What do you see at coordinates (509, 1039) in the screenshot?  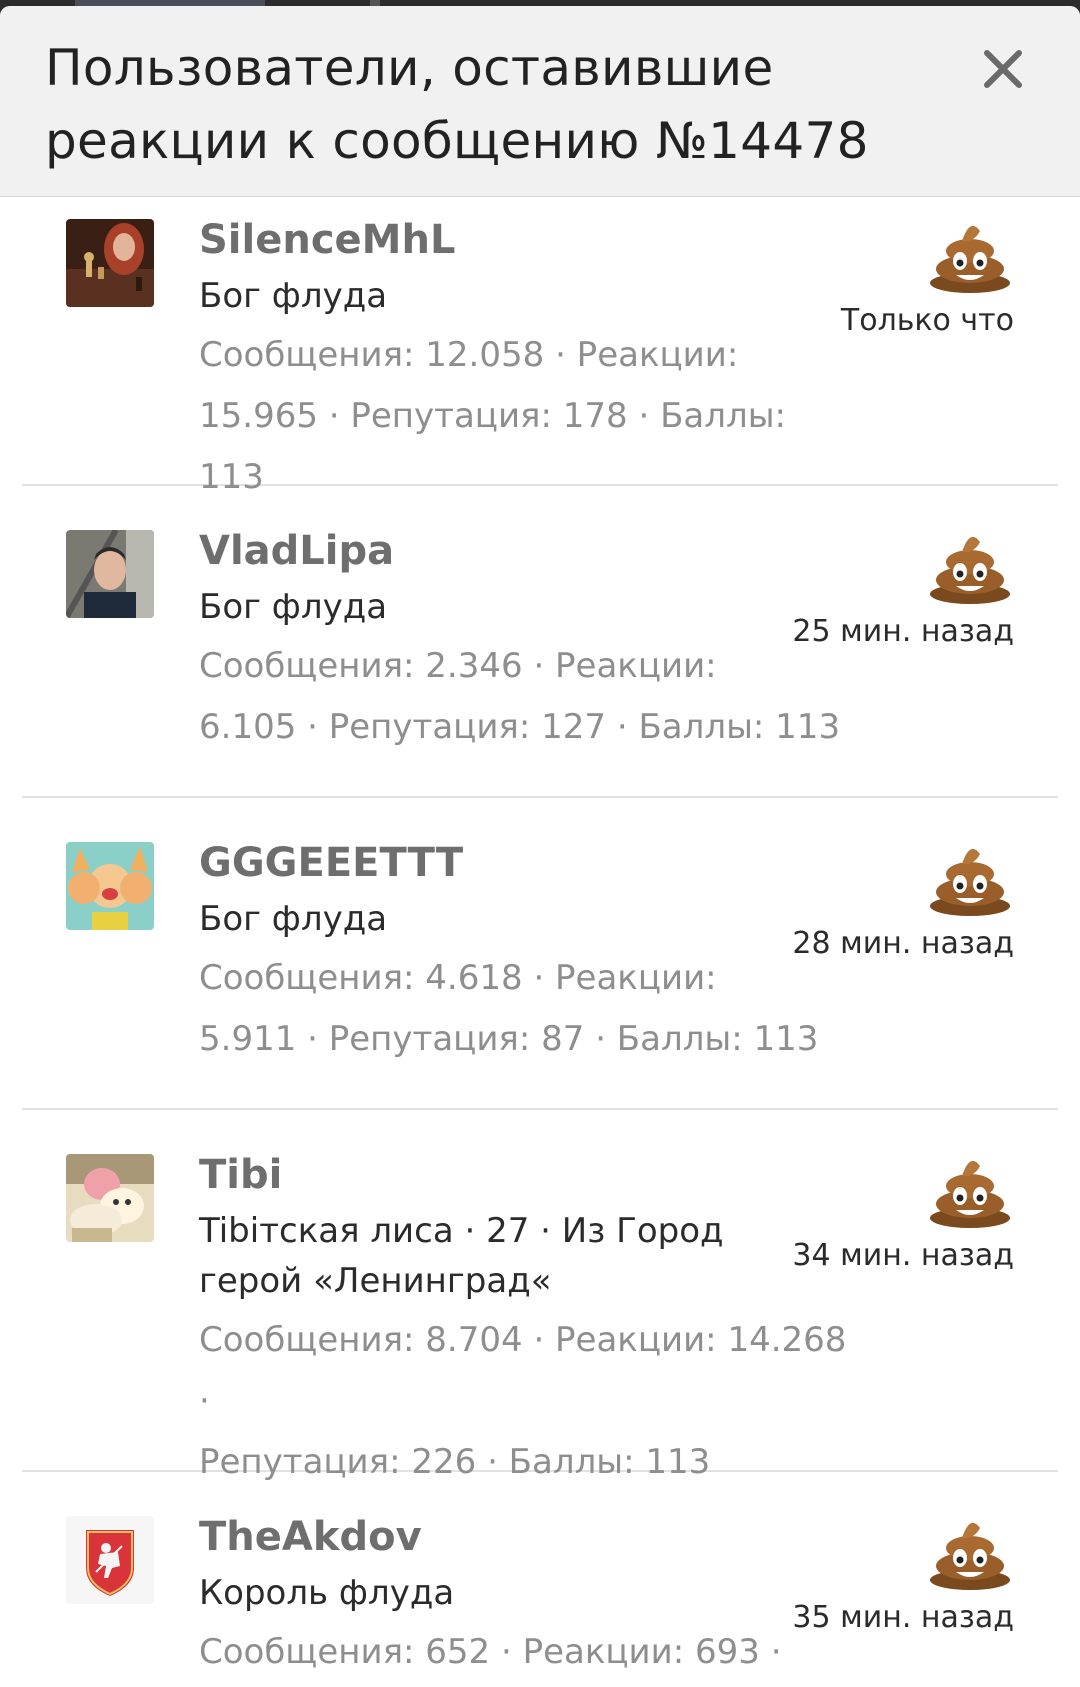 I see `user-stats: 5.911 · Репутация: 87 · Баллы: 113` at bounding box center [509, 1039].